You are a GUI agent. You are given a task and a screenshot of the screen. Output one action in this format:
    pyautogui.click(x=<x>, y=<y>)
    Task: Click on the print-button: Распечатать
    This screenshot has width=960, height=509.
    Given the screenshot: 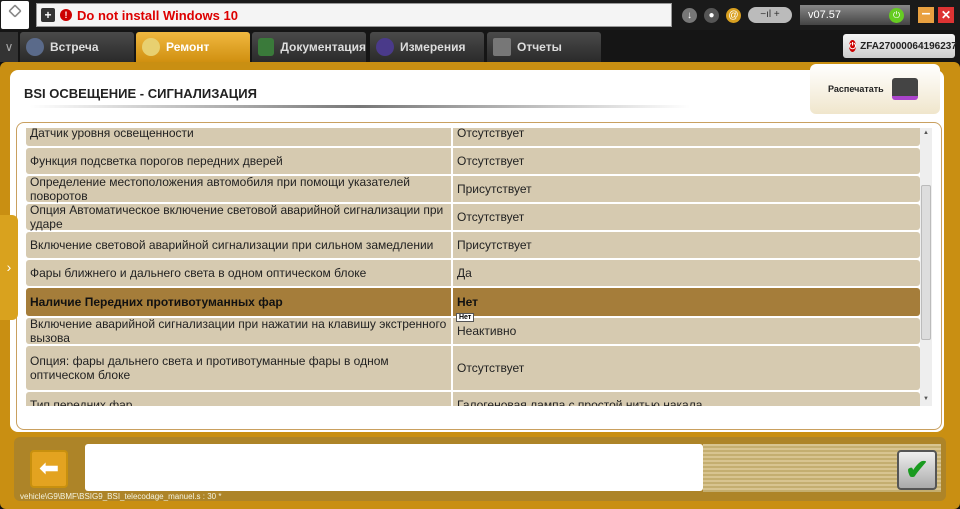 What is the action you would take?
    pyautogui.click(x=875, y=89)
    